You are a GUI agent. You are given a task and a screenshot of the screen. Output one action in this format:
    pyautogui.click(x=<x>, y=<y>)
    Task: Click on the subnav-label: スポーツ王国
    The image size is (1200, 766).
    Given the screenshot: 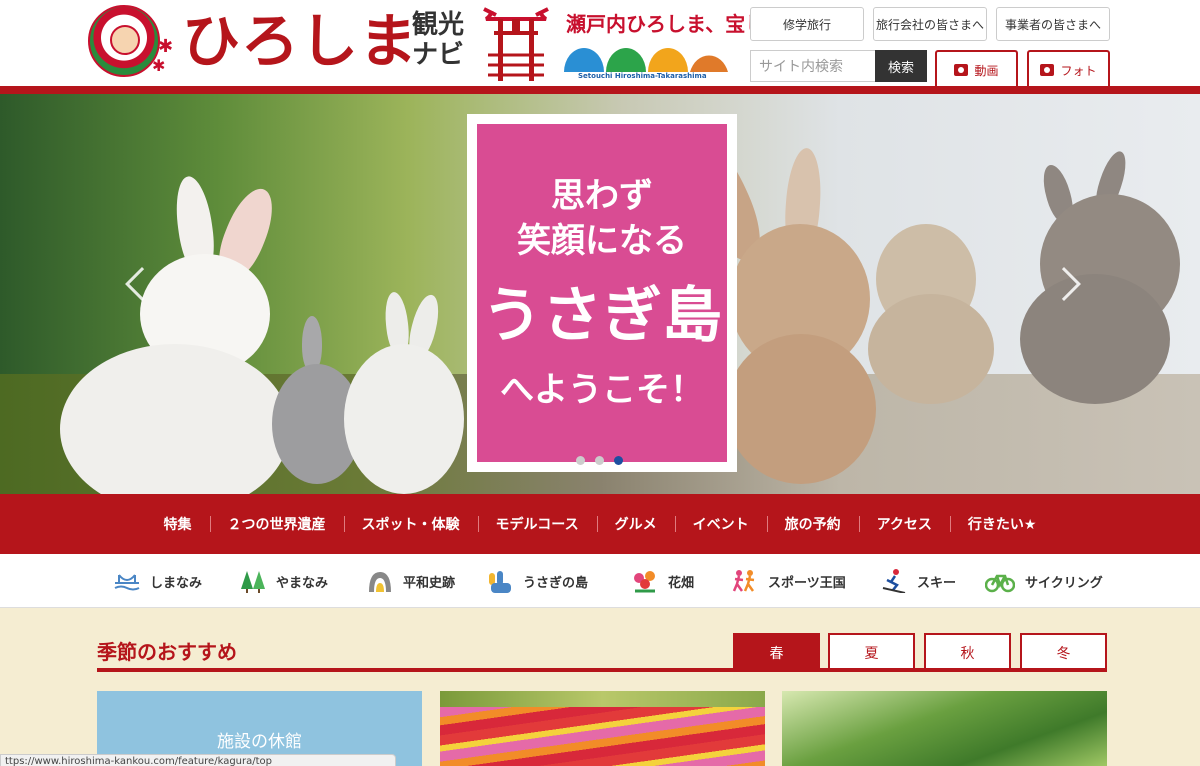 What is the action you would take?
    pyautogui.click(x=807, y=583)
    